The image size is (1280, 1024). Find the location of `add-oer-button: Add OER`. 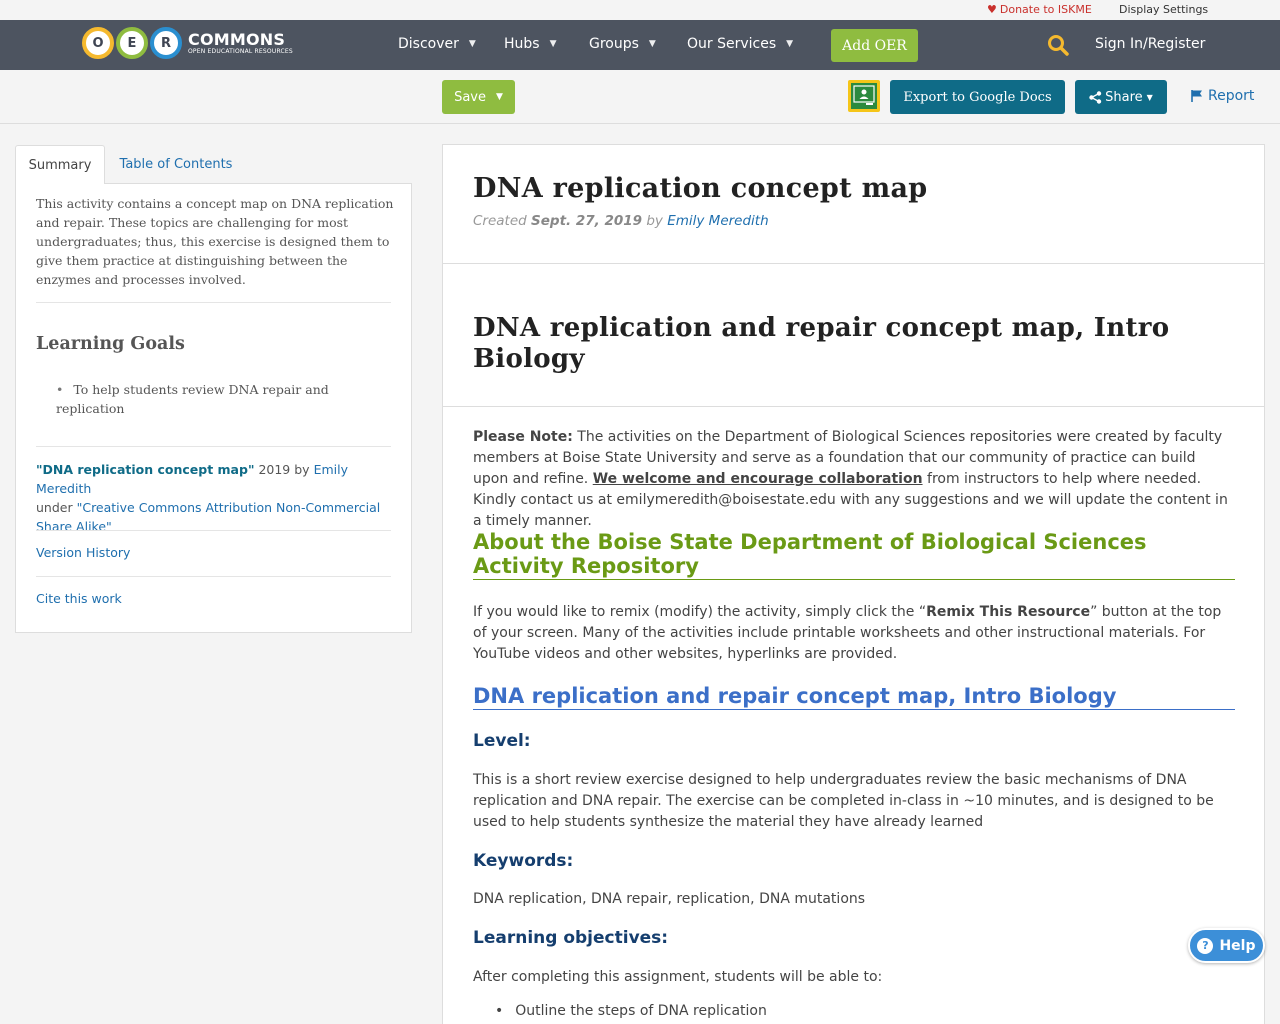

add-oer-button: Add OER is located at coordinates (874, 45).